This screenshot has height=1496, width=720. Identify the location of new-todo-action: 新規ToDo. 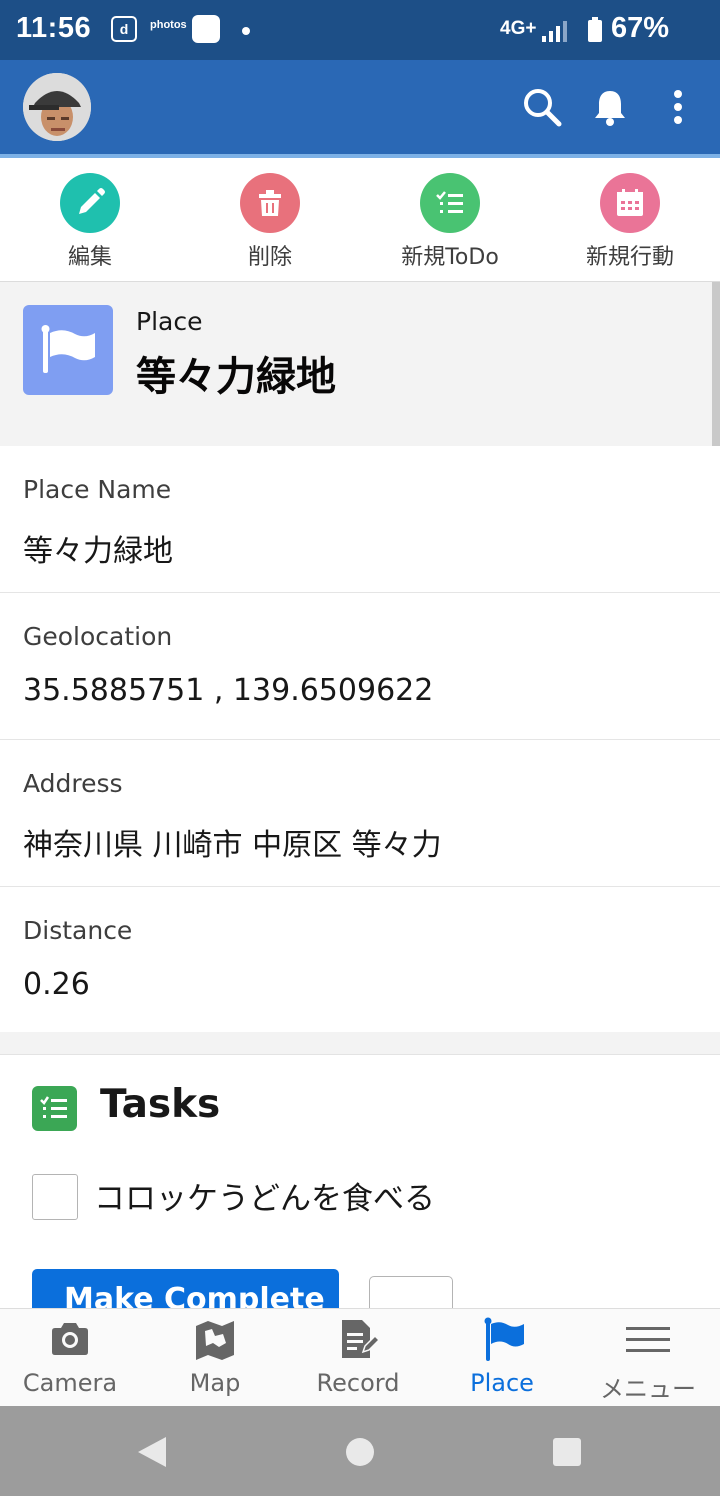
(450, 219).